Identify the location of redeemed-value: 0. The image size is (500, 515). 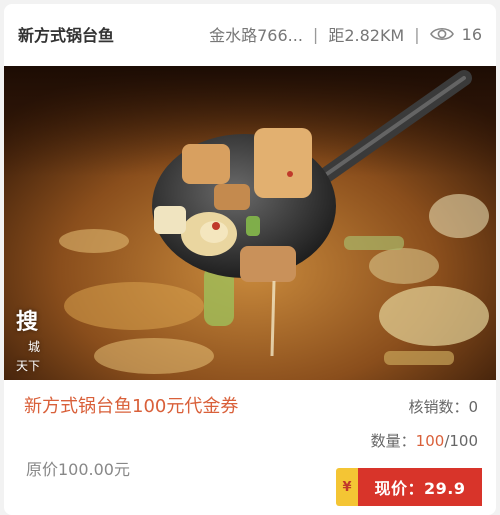
(473, 407).